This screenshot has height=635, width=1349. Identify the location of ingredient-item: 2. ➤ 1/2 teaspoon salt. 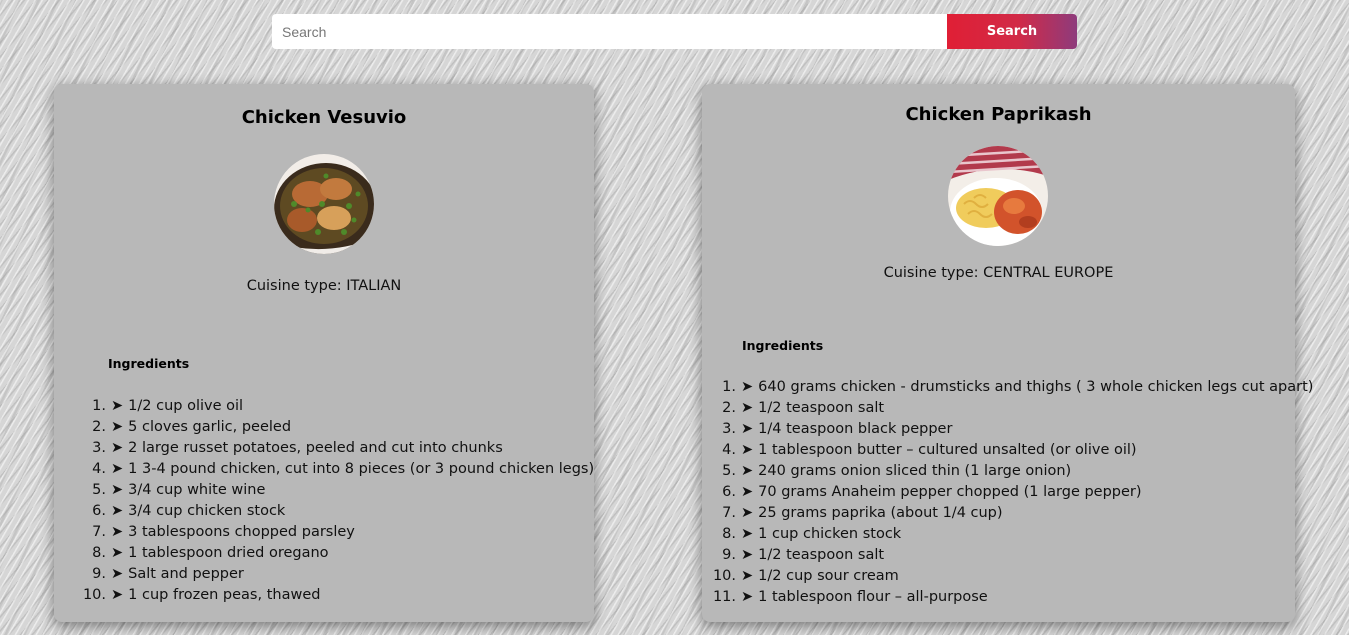
(1010, 408).